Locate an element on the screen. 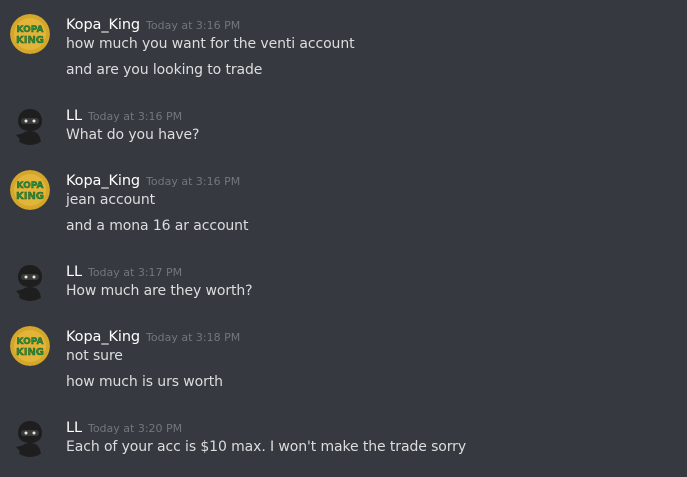 Image resolution: width=687 pixels, height=477 pixels. message-header: LL Today at 3:16 PM is located at coordinates (124, 115).